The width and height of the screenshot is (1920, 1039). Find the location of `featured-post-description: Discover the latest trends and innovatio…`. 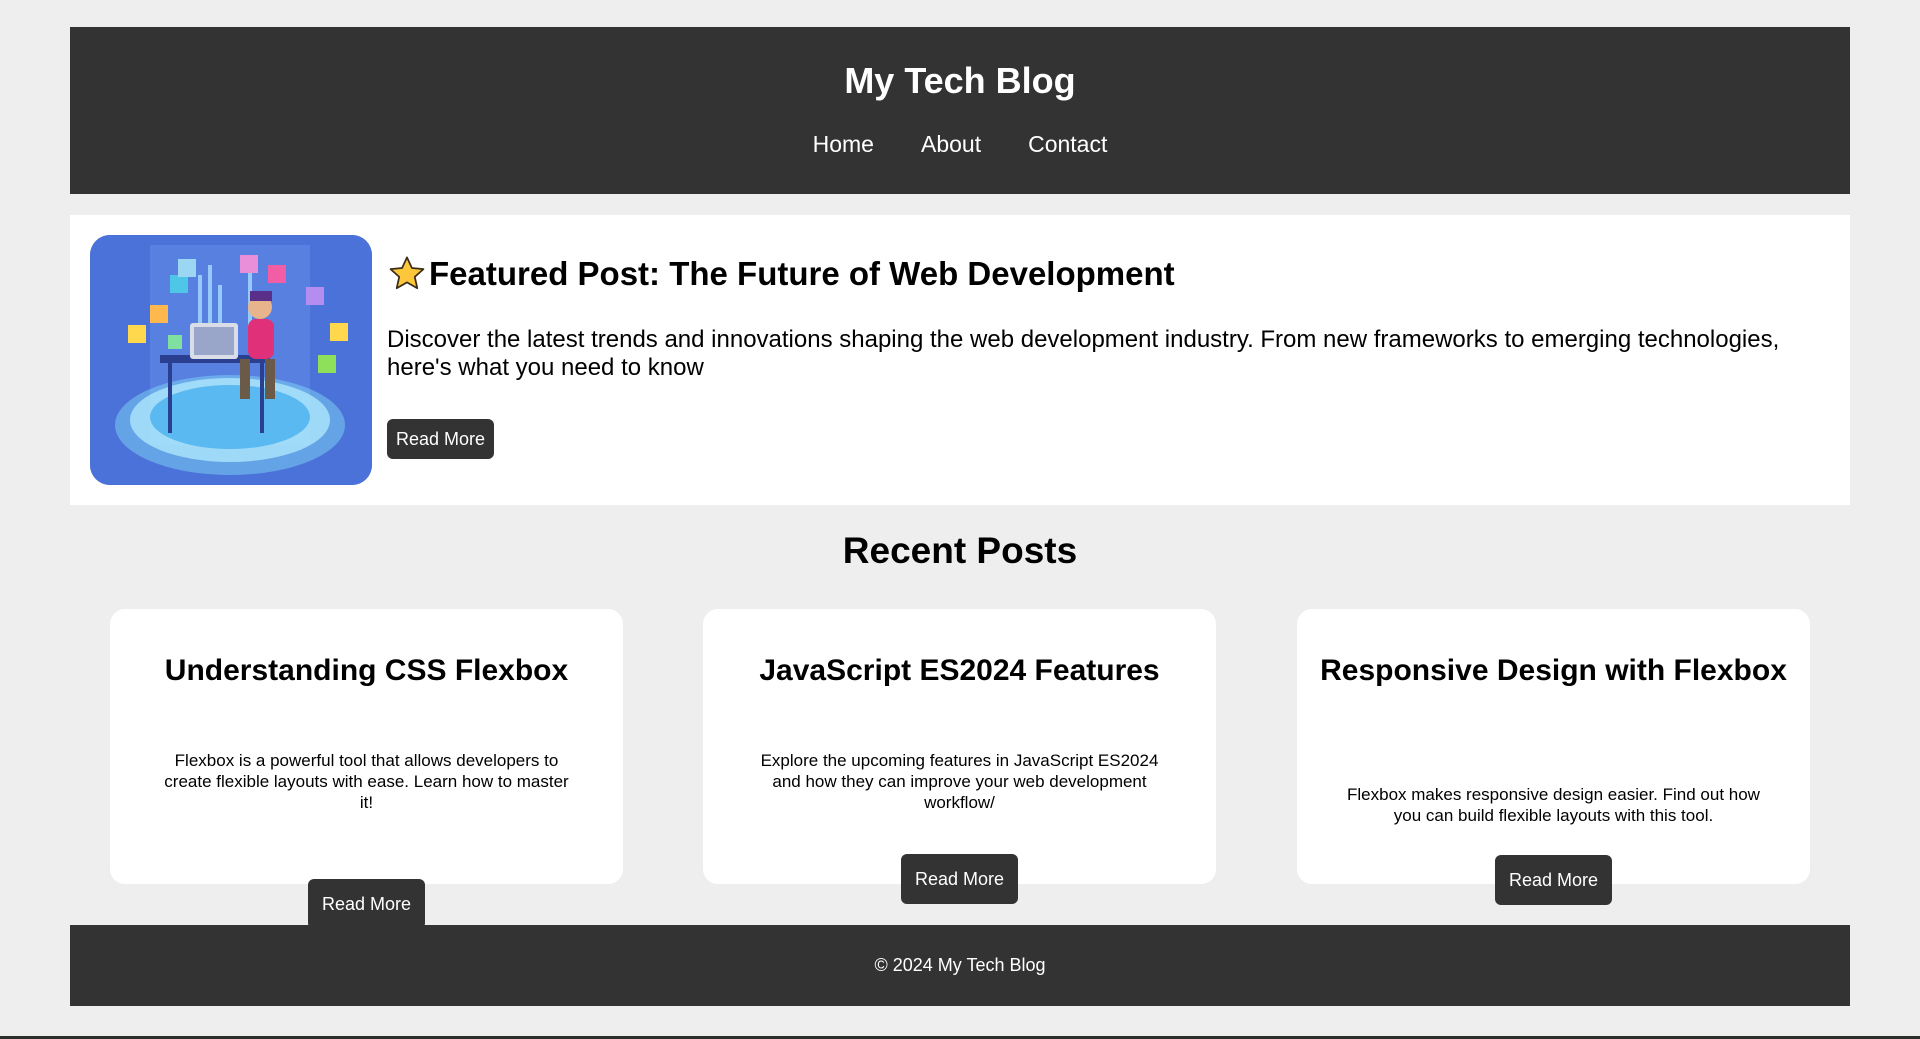

featured-post-description: Discover the latest trends and innovatio… is located at coordinates (1083, 353).